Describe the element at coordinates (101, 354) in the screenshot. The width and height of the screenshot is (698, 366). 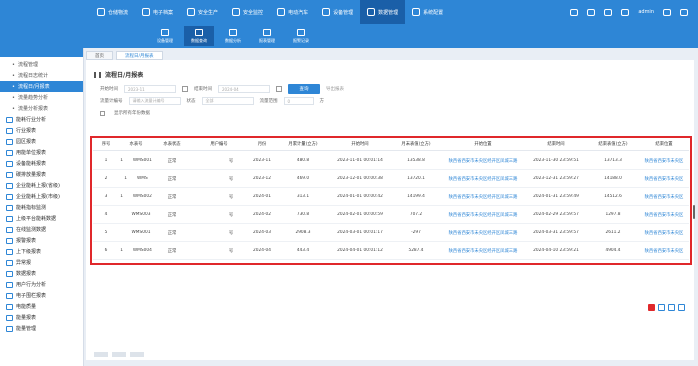
I see `page-prev` at that location.